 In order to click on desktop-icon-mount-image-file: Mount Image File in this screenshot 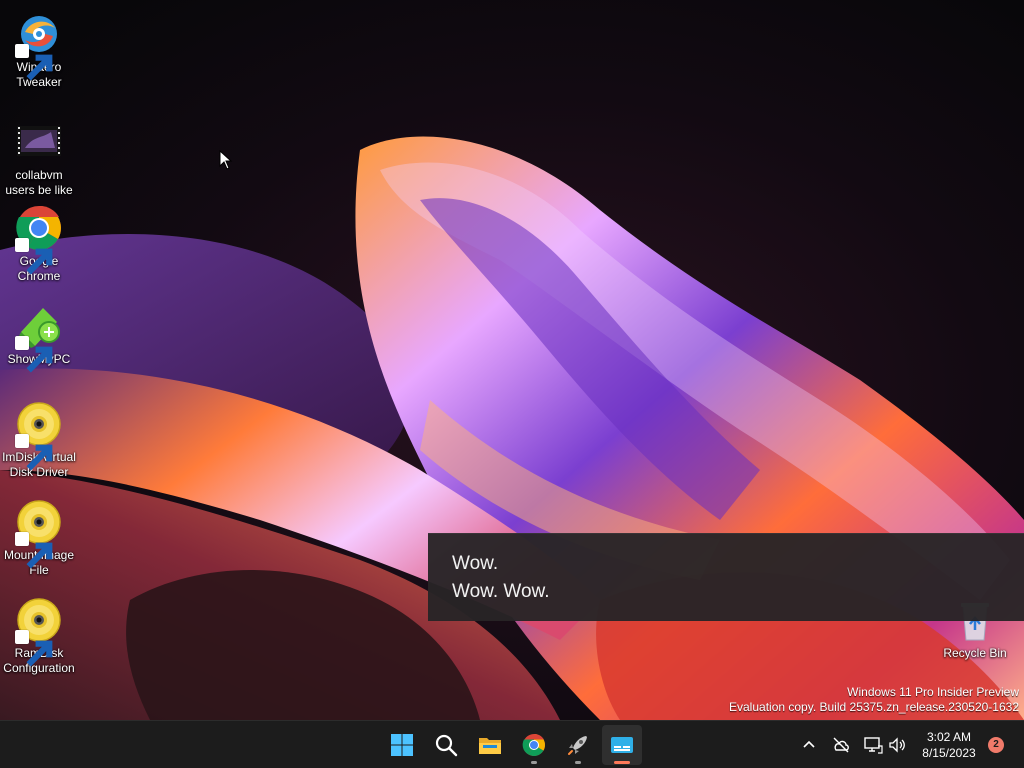, I will do `click(39, 538)`.